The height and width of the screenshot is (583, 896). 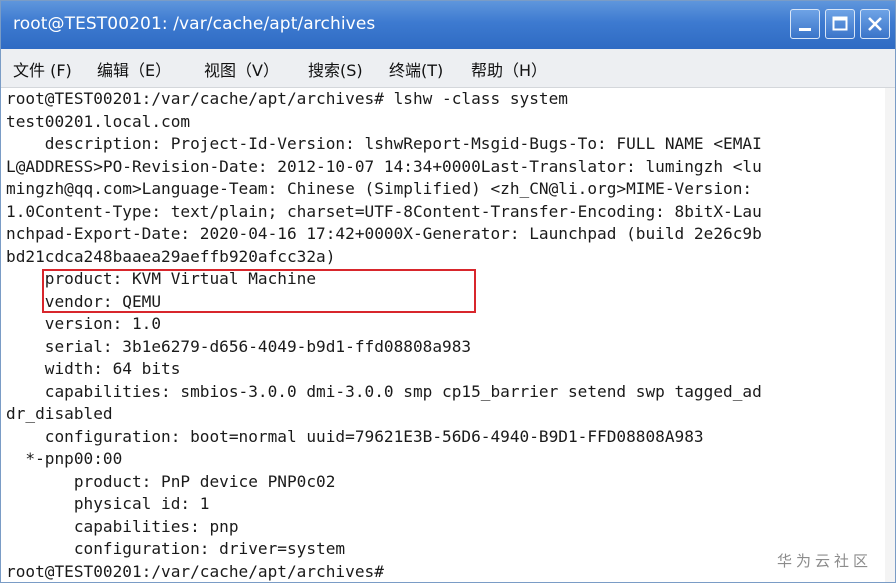 What do you see at coordinates (171, 481) in the screenshot?
I see `terminal-line: product: PnP device PNP0c02` at bounding box center [171, 481].